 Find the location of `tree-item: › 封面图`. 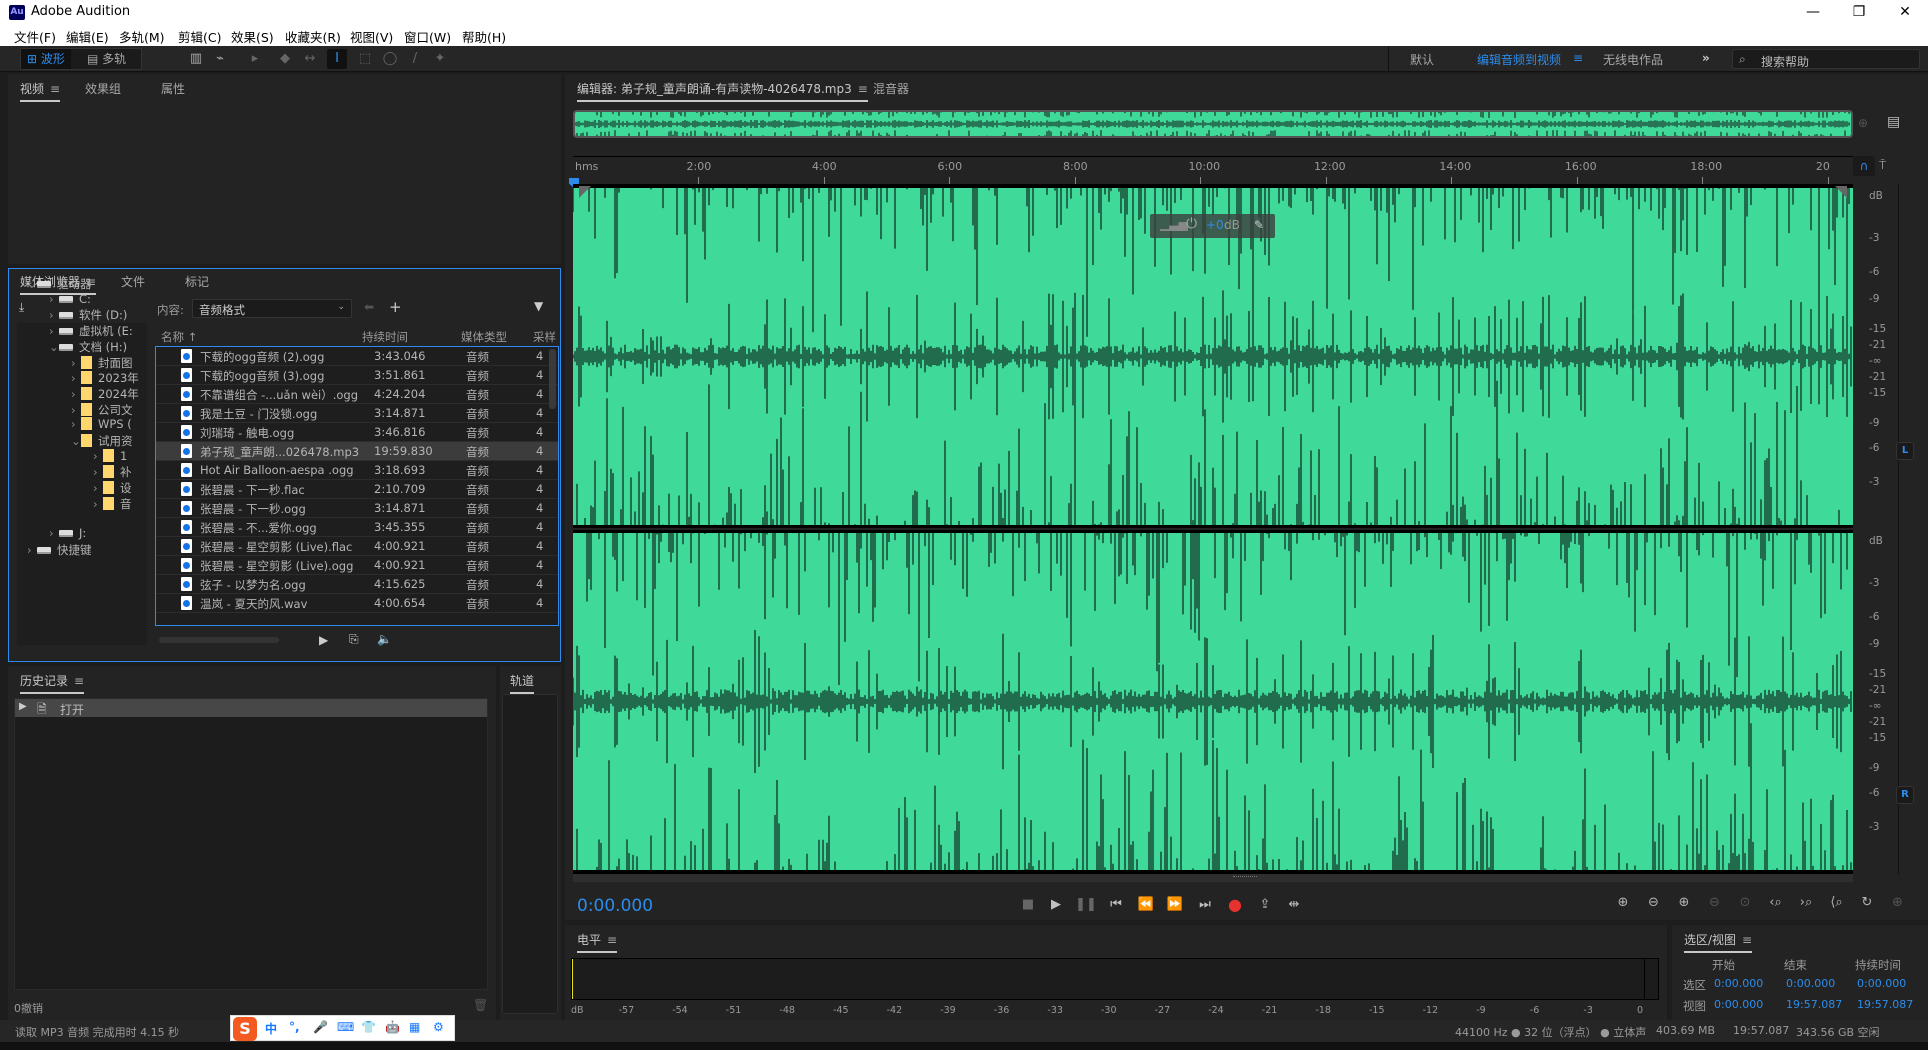

tree-item: › 封面图 is located at coordinates (102, 363).